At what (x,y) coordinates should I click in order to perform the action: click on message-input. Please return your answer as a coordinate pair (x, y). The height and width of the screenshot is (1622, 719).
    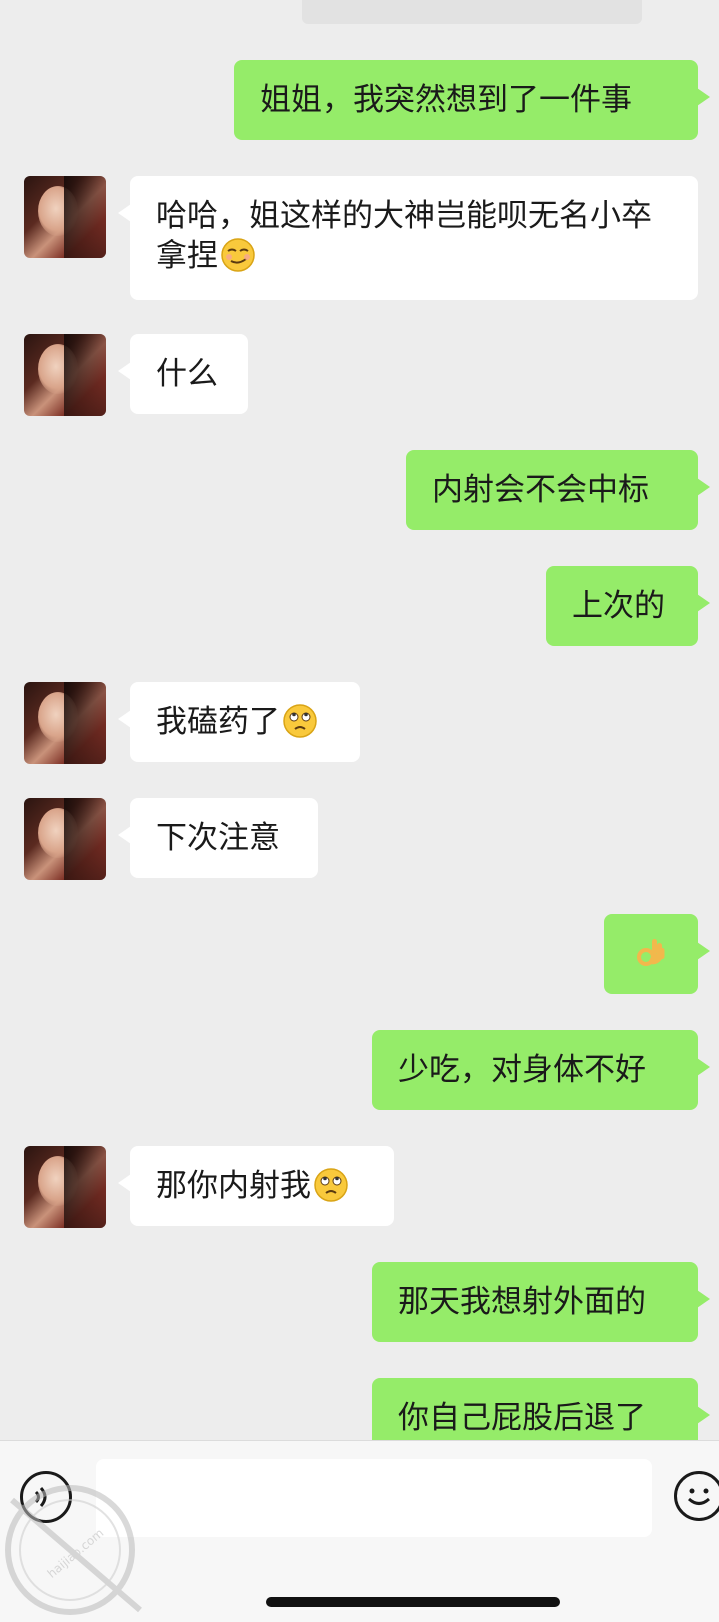
    Looking at the image, I should click on (374, 1498).